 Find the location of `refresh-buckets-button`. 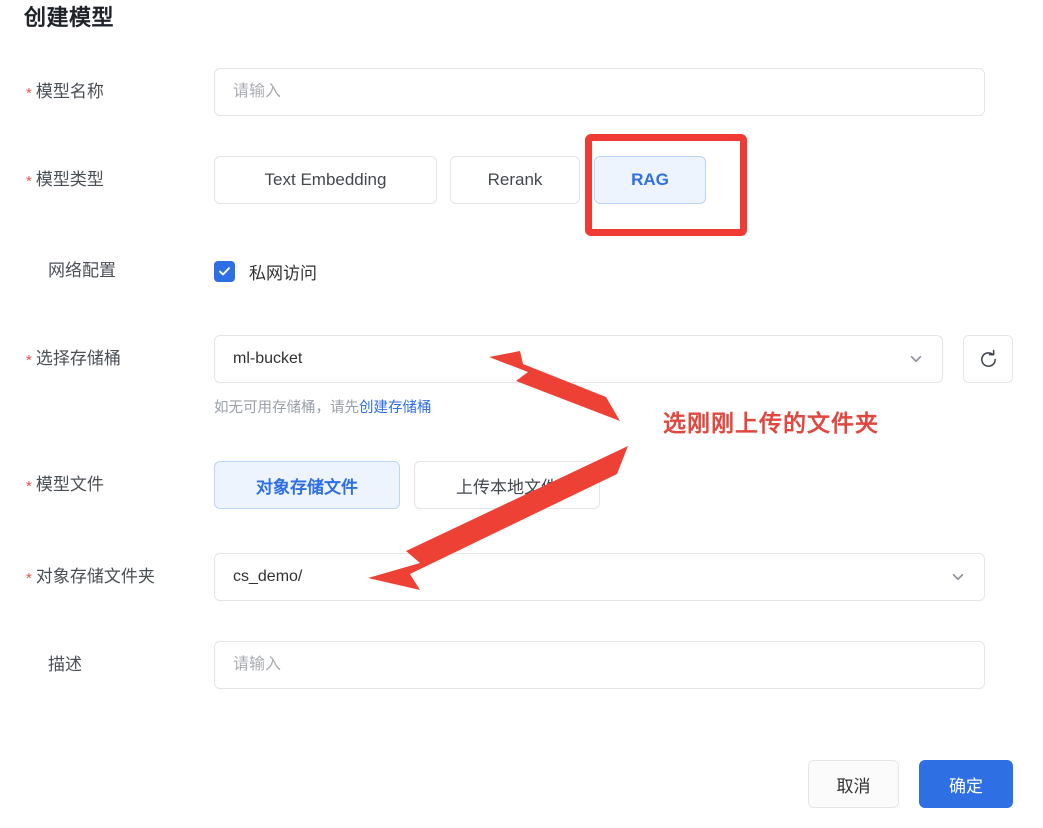

refresh-buckets-button is located at coordinates (988, 359).